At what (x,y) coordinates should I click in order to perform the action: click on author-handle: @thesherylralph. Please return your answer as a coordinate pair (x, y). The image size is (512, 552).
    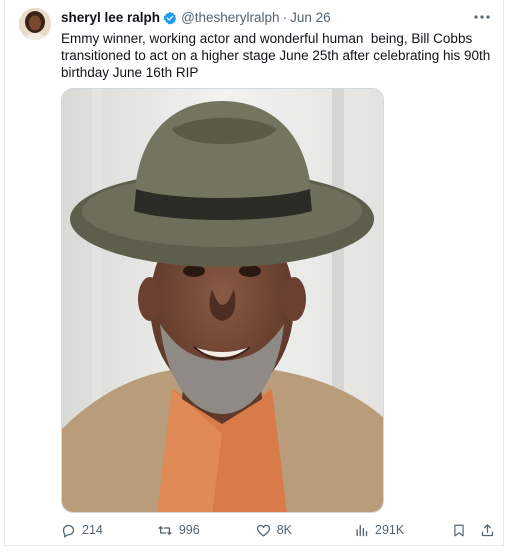
    Looking at the image, I should click on (230, 17).